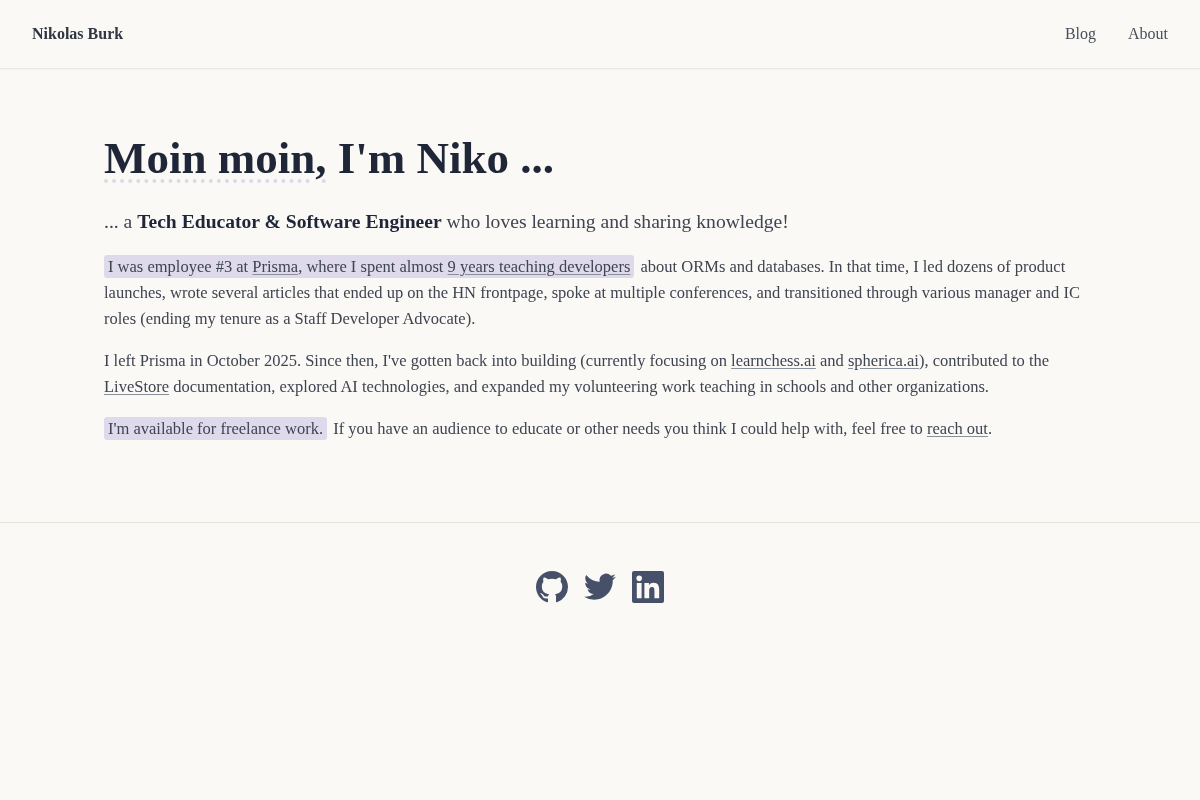  Describe the element at coordinates (1148, 34) in the screenshot. I see `nav-link: About` at that location.